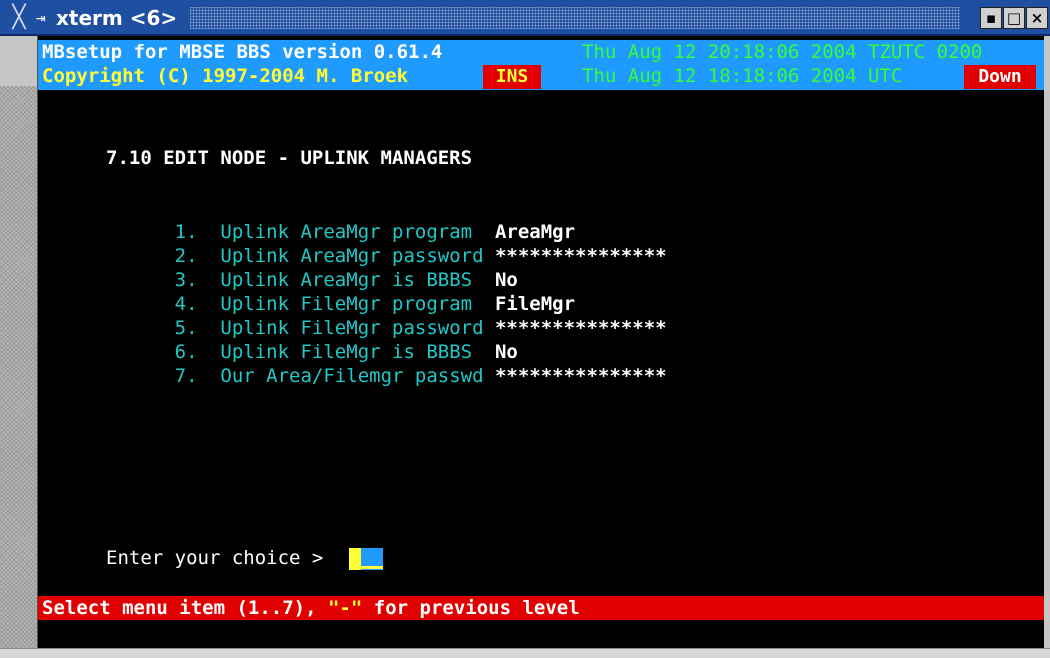  What do you see at coordinates (186, 376) in the screenshot?
I see `menu-item-number: 7.` at bounding box center [186, 376].